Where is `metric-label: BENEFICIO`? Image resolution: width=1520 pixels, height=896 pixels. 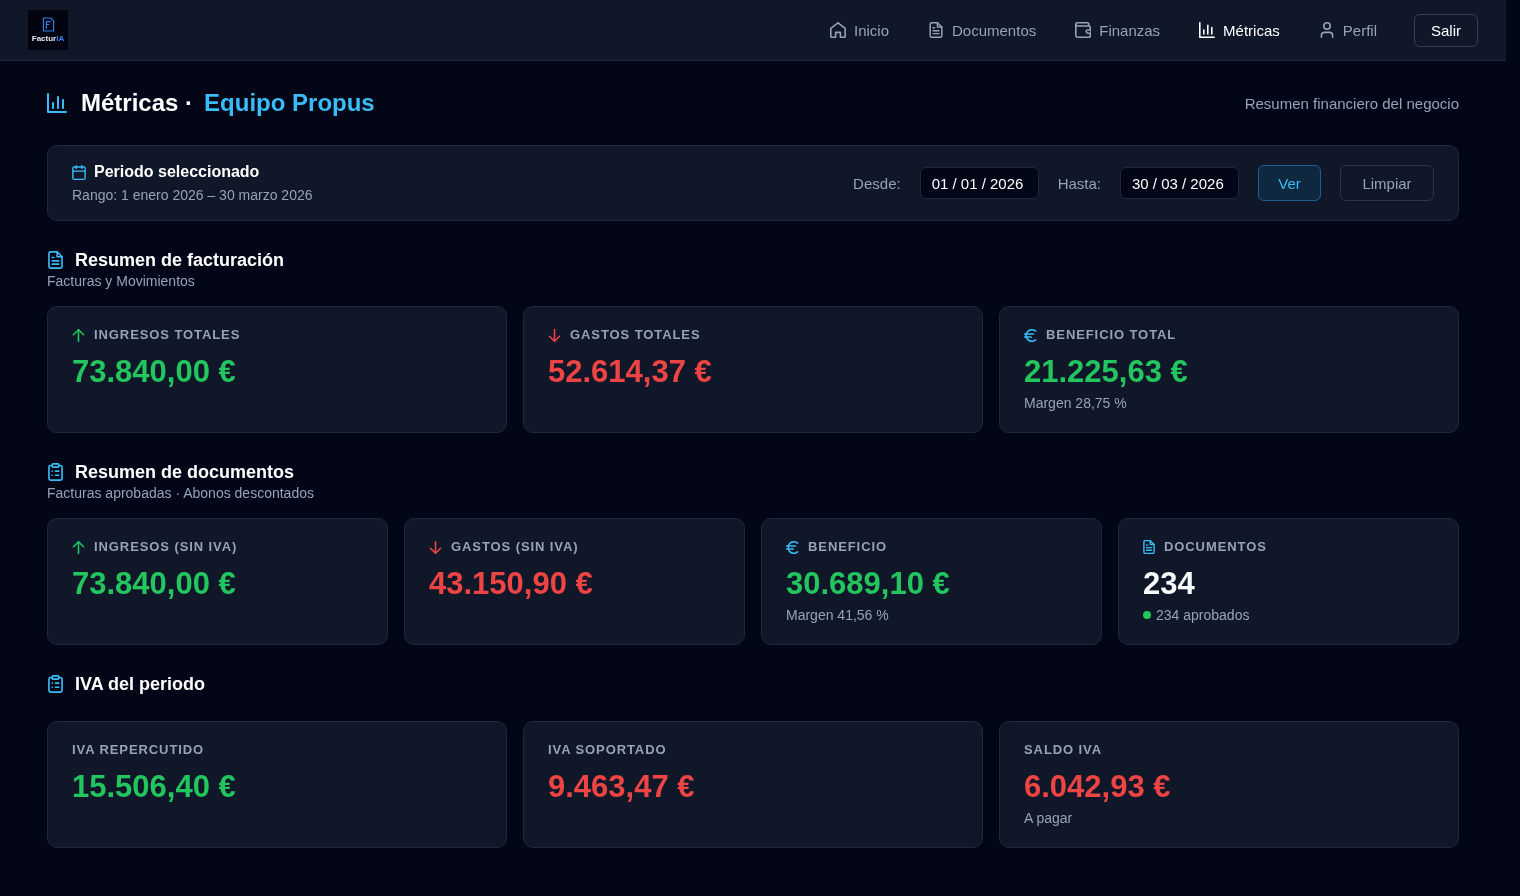 metric-label: BENEFICIO is located at coordinates (847, 547).